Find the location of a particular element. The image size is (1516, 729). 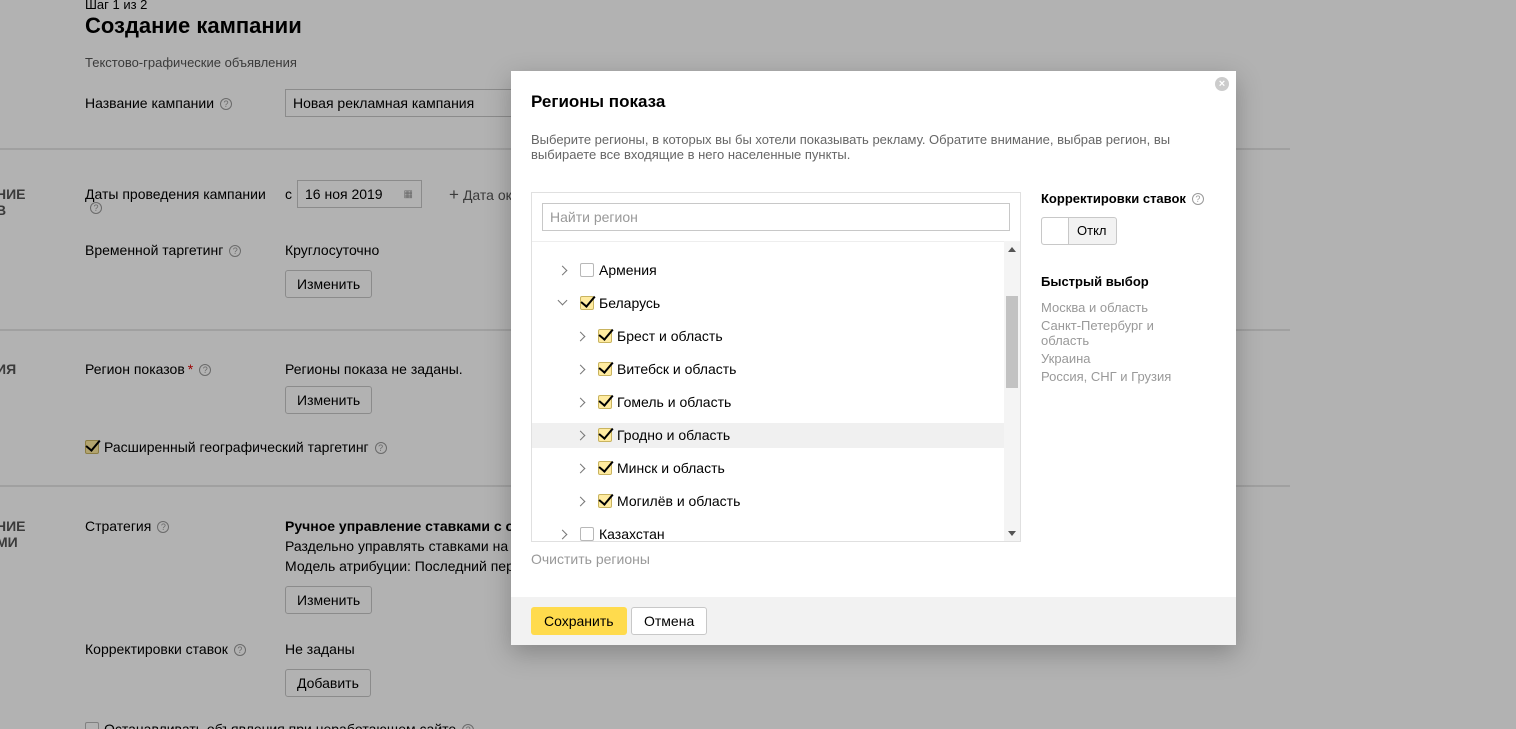

region-label: Армения is located at coordinates (628, 270).